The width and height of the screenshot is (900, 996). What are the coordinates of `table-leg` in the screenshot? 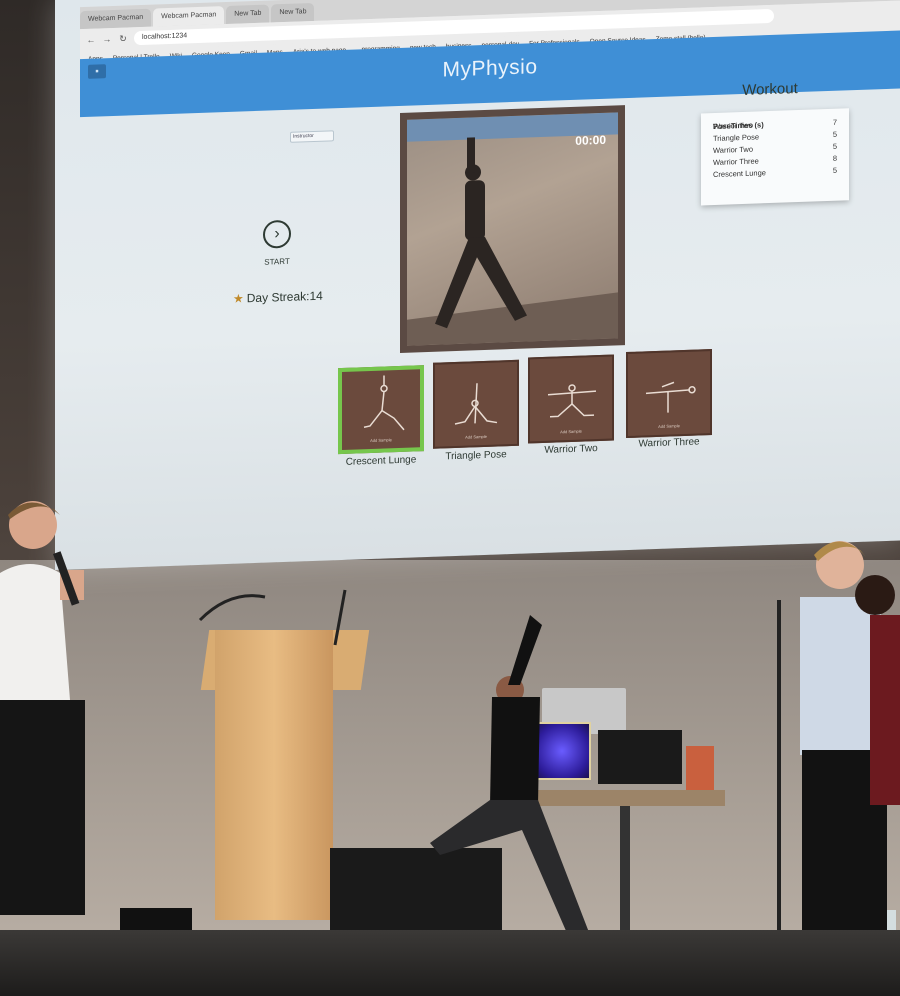 It's located at (625, 876).